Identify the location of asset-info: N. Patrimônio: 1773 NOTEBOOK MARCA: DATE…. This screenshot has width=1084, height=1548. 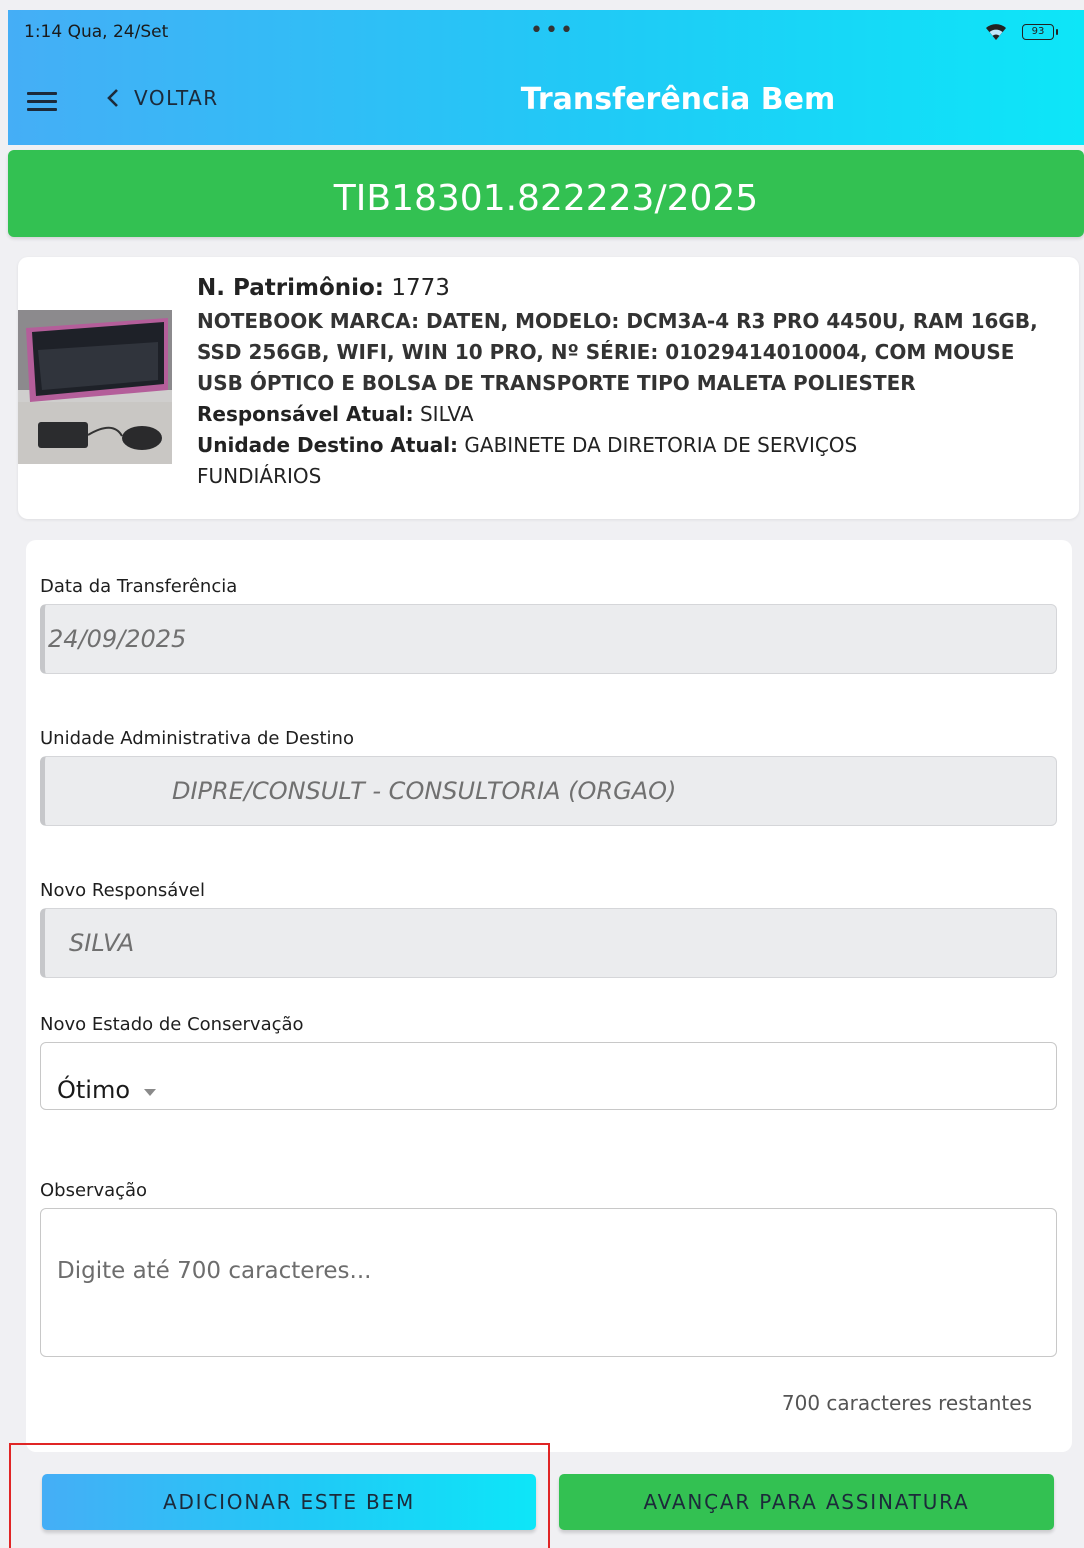
(632, 382).